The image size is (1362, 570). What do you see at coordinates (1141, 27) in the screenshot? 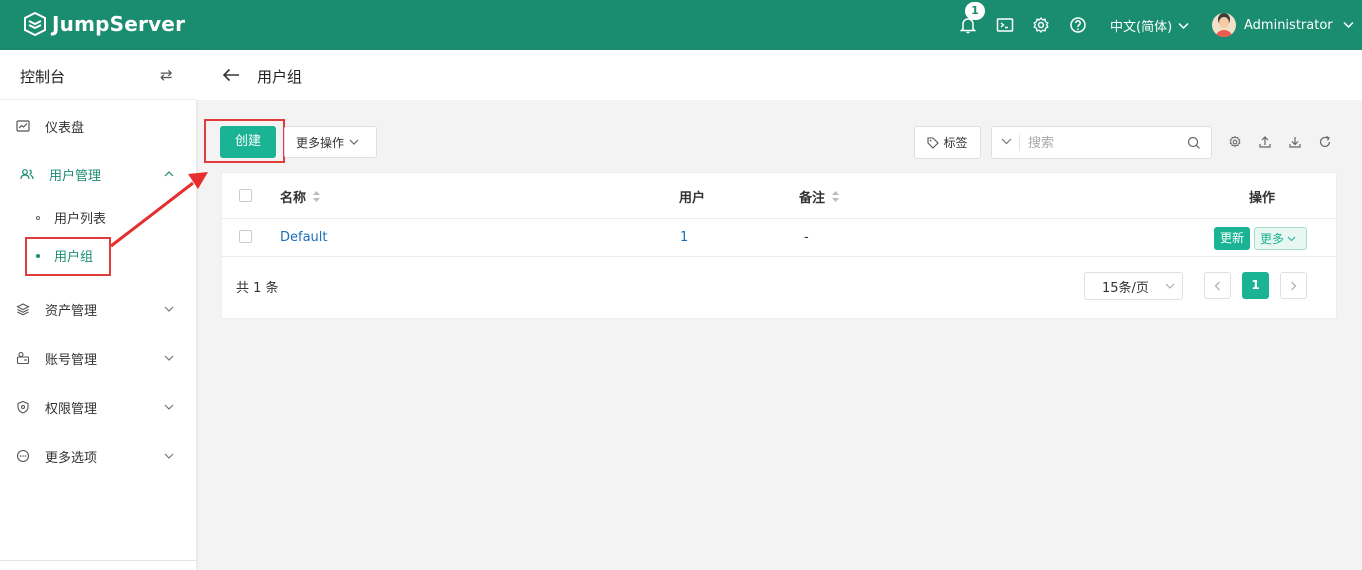
I see `language-label: 中文(简体)` at bounding box center [1141, 27].